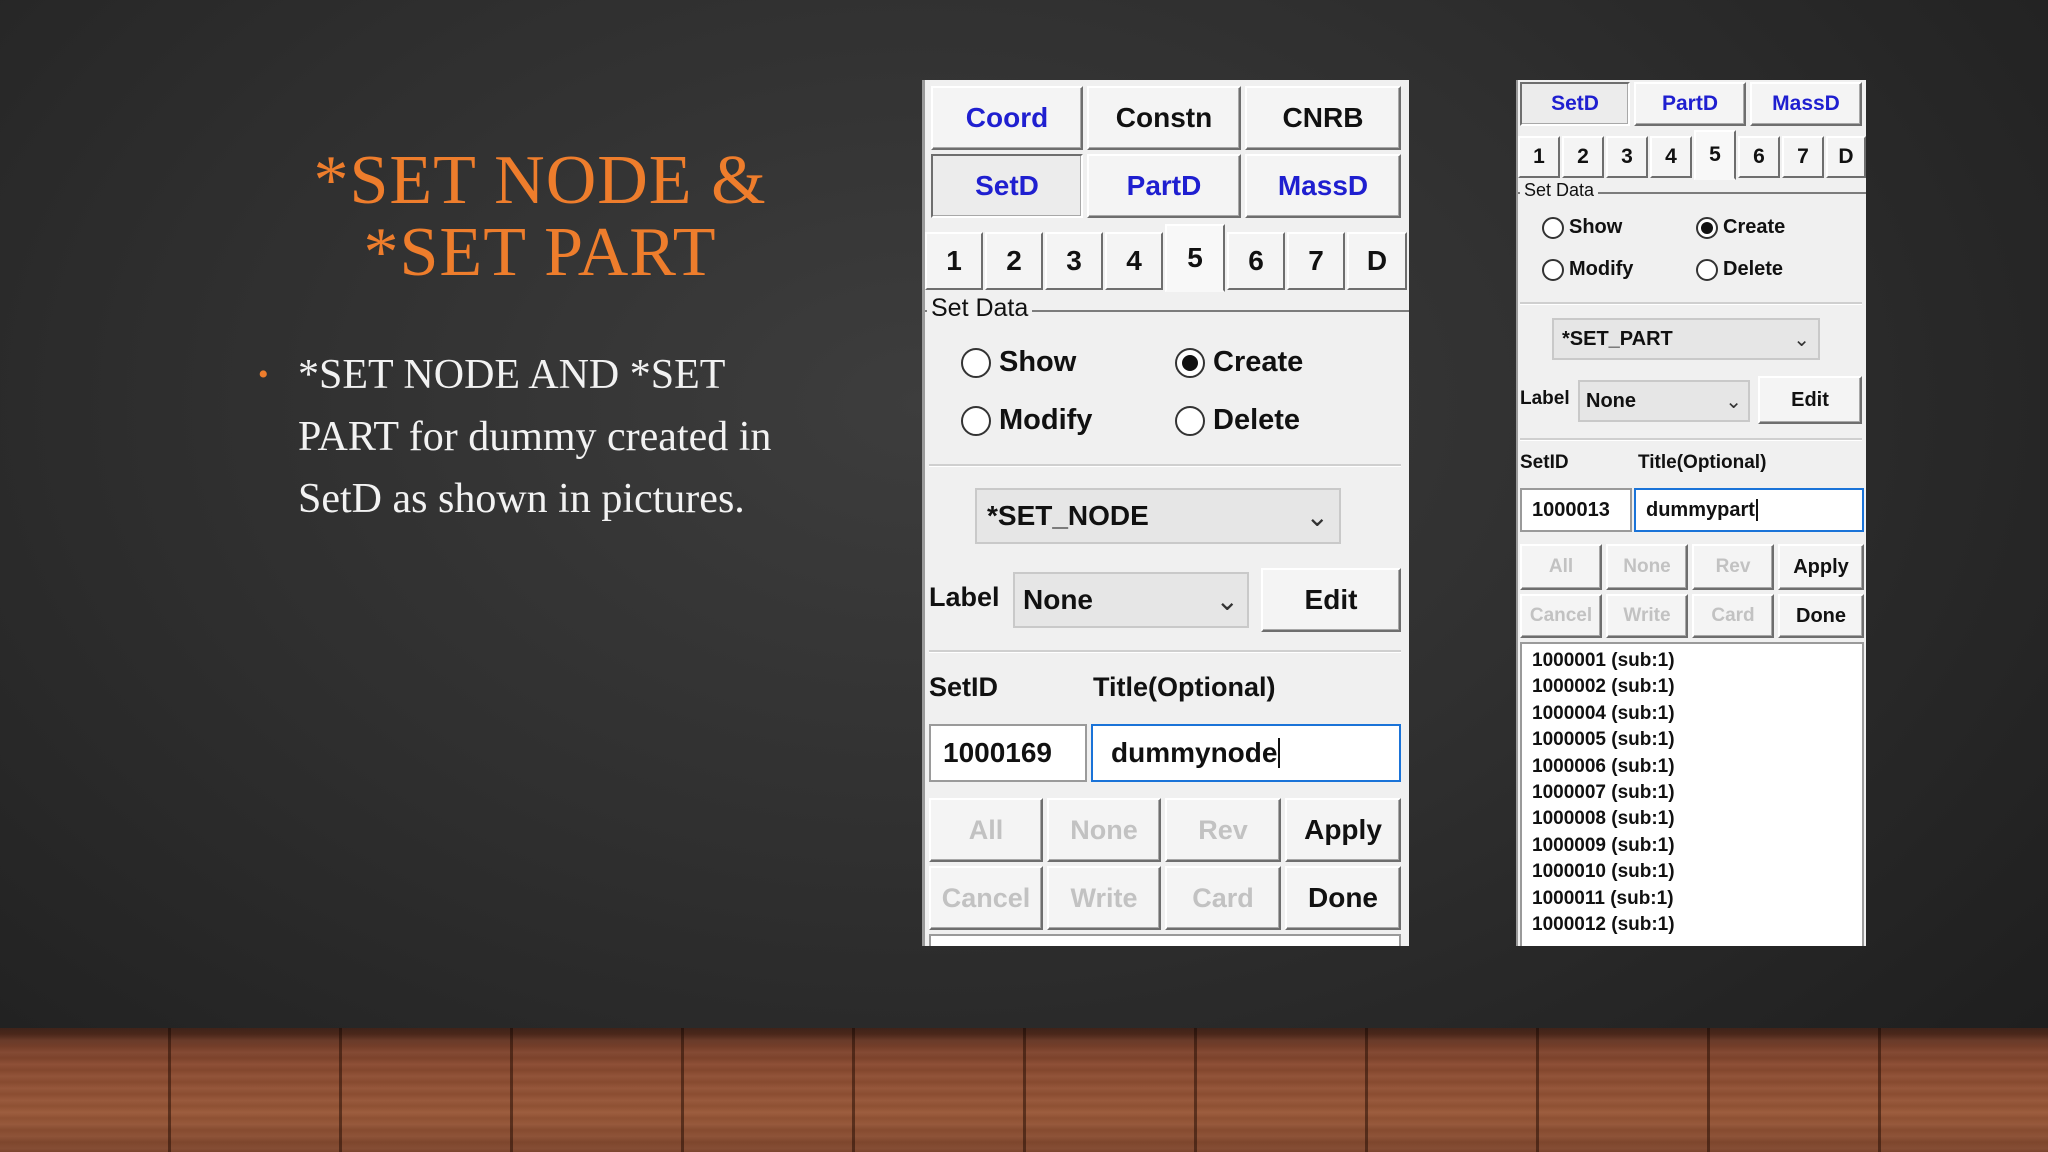 The image size is (2048, 1152). I want to click on constn-button: Constn, so click(1164, 118).